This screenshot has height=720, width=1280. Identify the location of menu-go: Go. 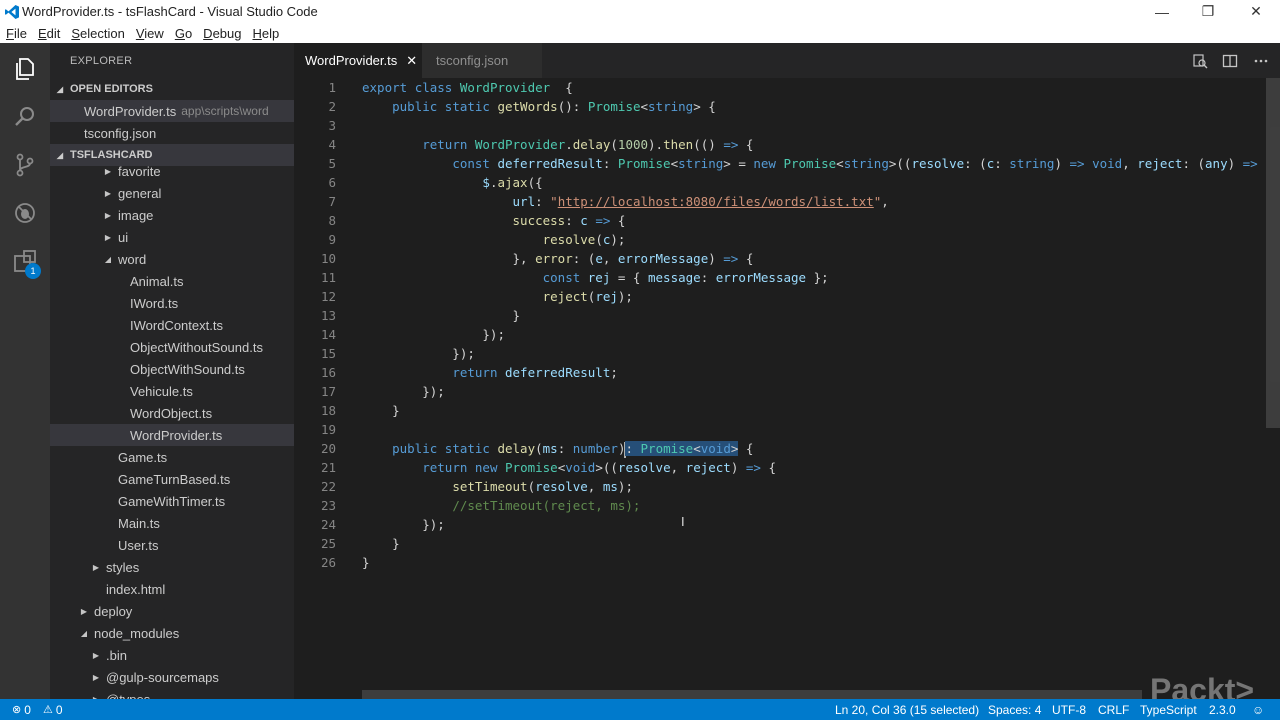
(183, 33).